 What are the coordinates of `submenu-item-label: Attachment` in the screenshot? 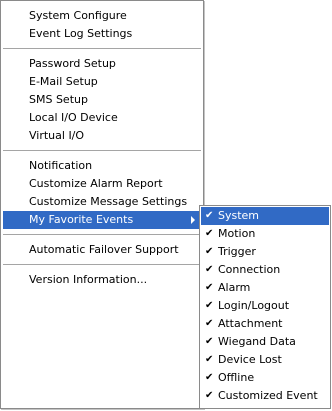 It's located at (250, 323).